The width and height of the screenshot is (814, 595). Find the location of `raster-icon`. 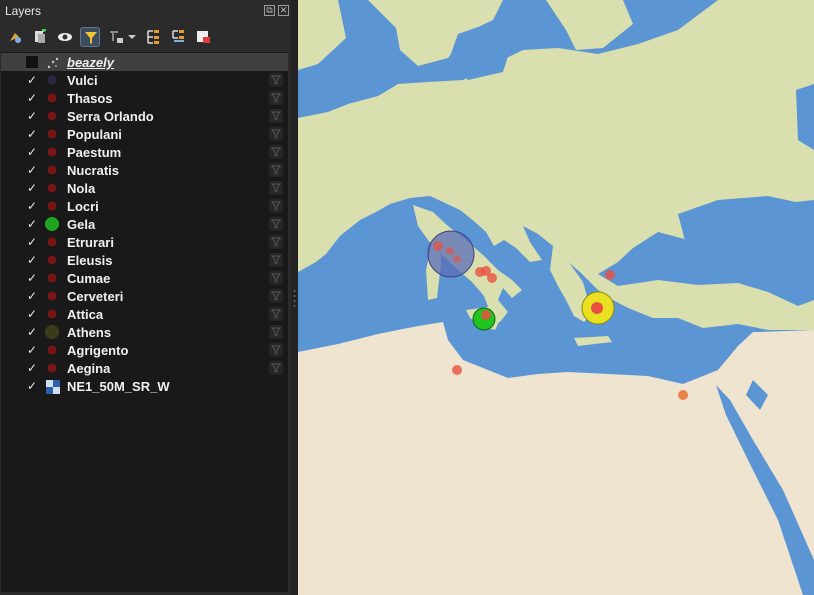

raster-icon is located at coordinates (53, 387).